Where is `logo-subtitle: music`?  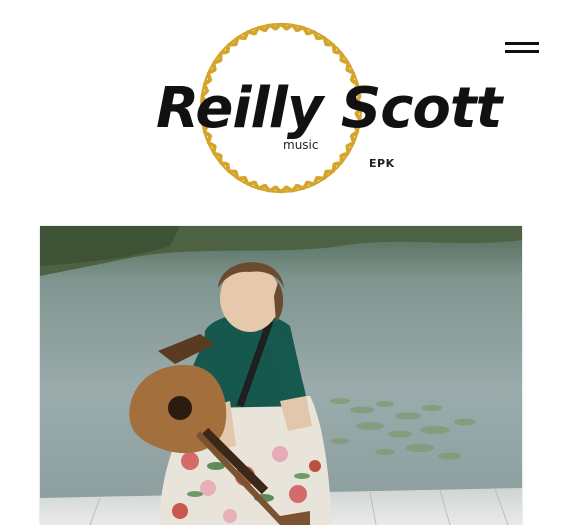
logo-subtitle: music is located at coordinates (301, 145).